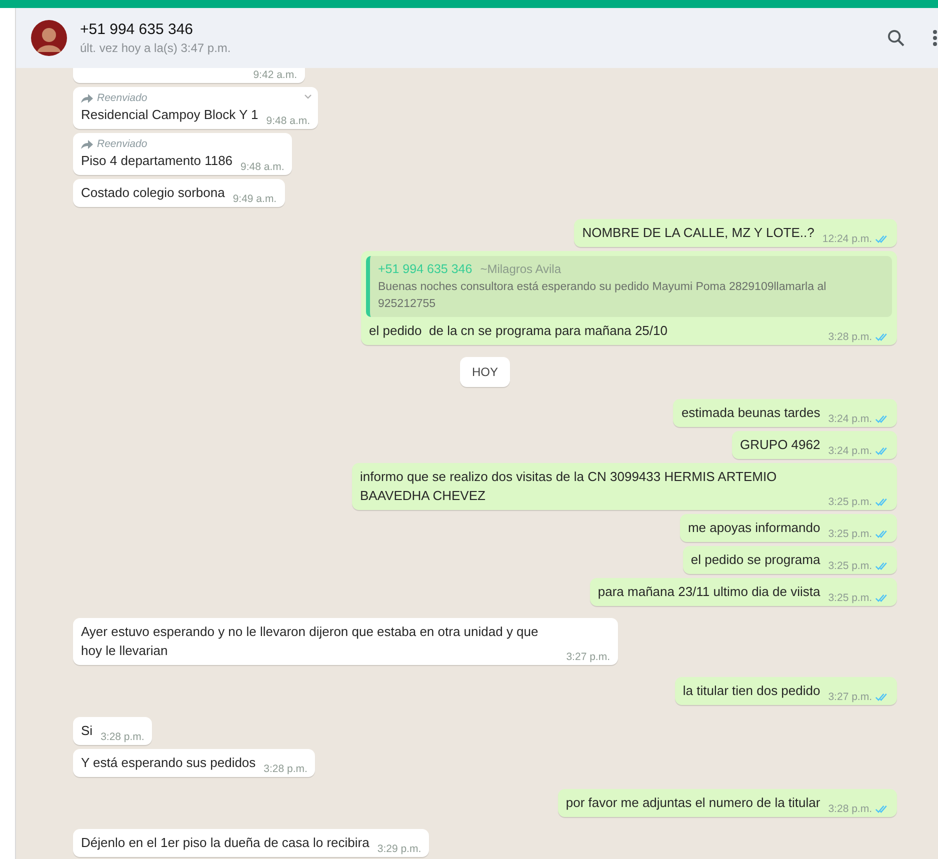  I want to click on message-time: 3:29 p.m., so click(399, 848).